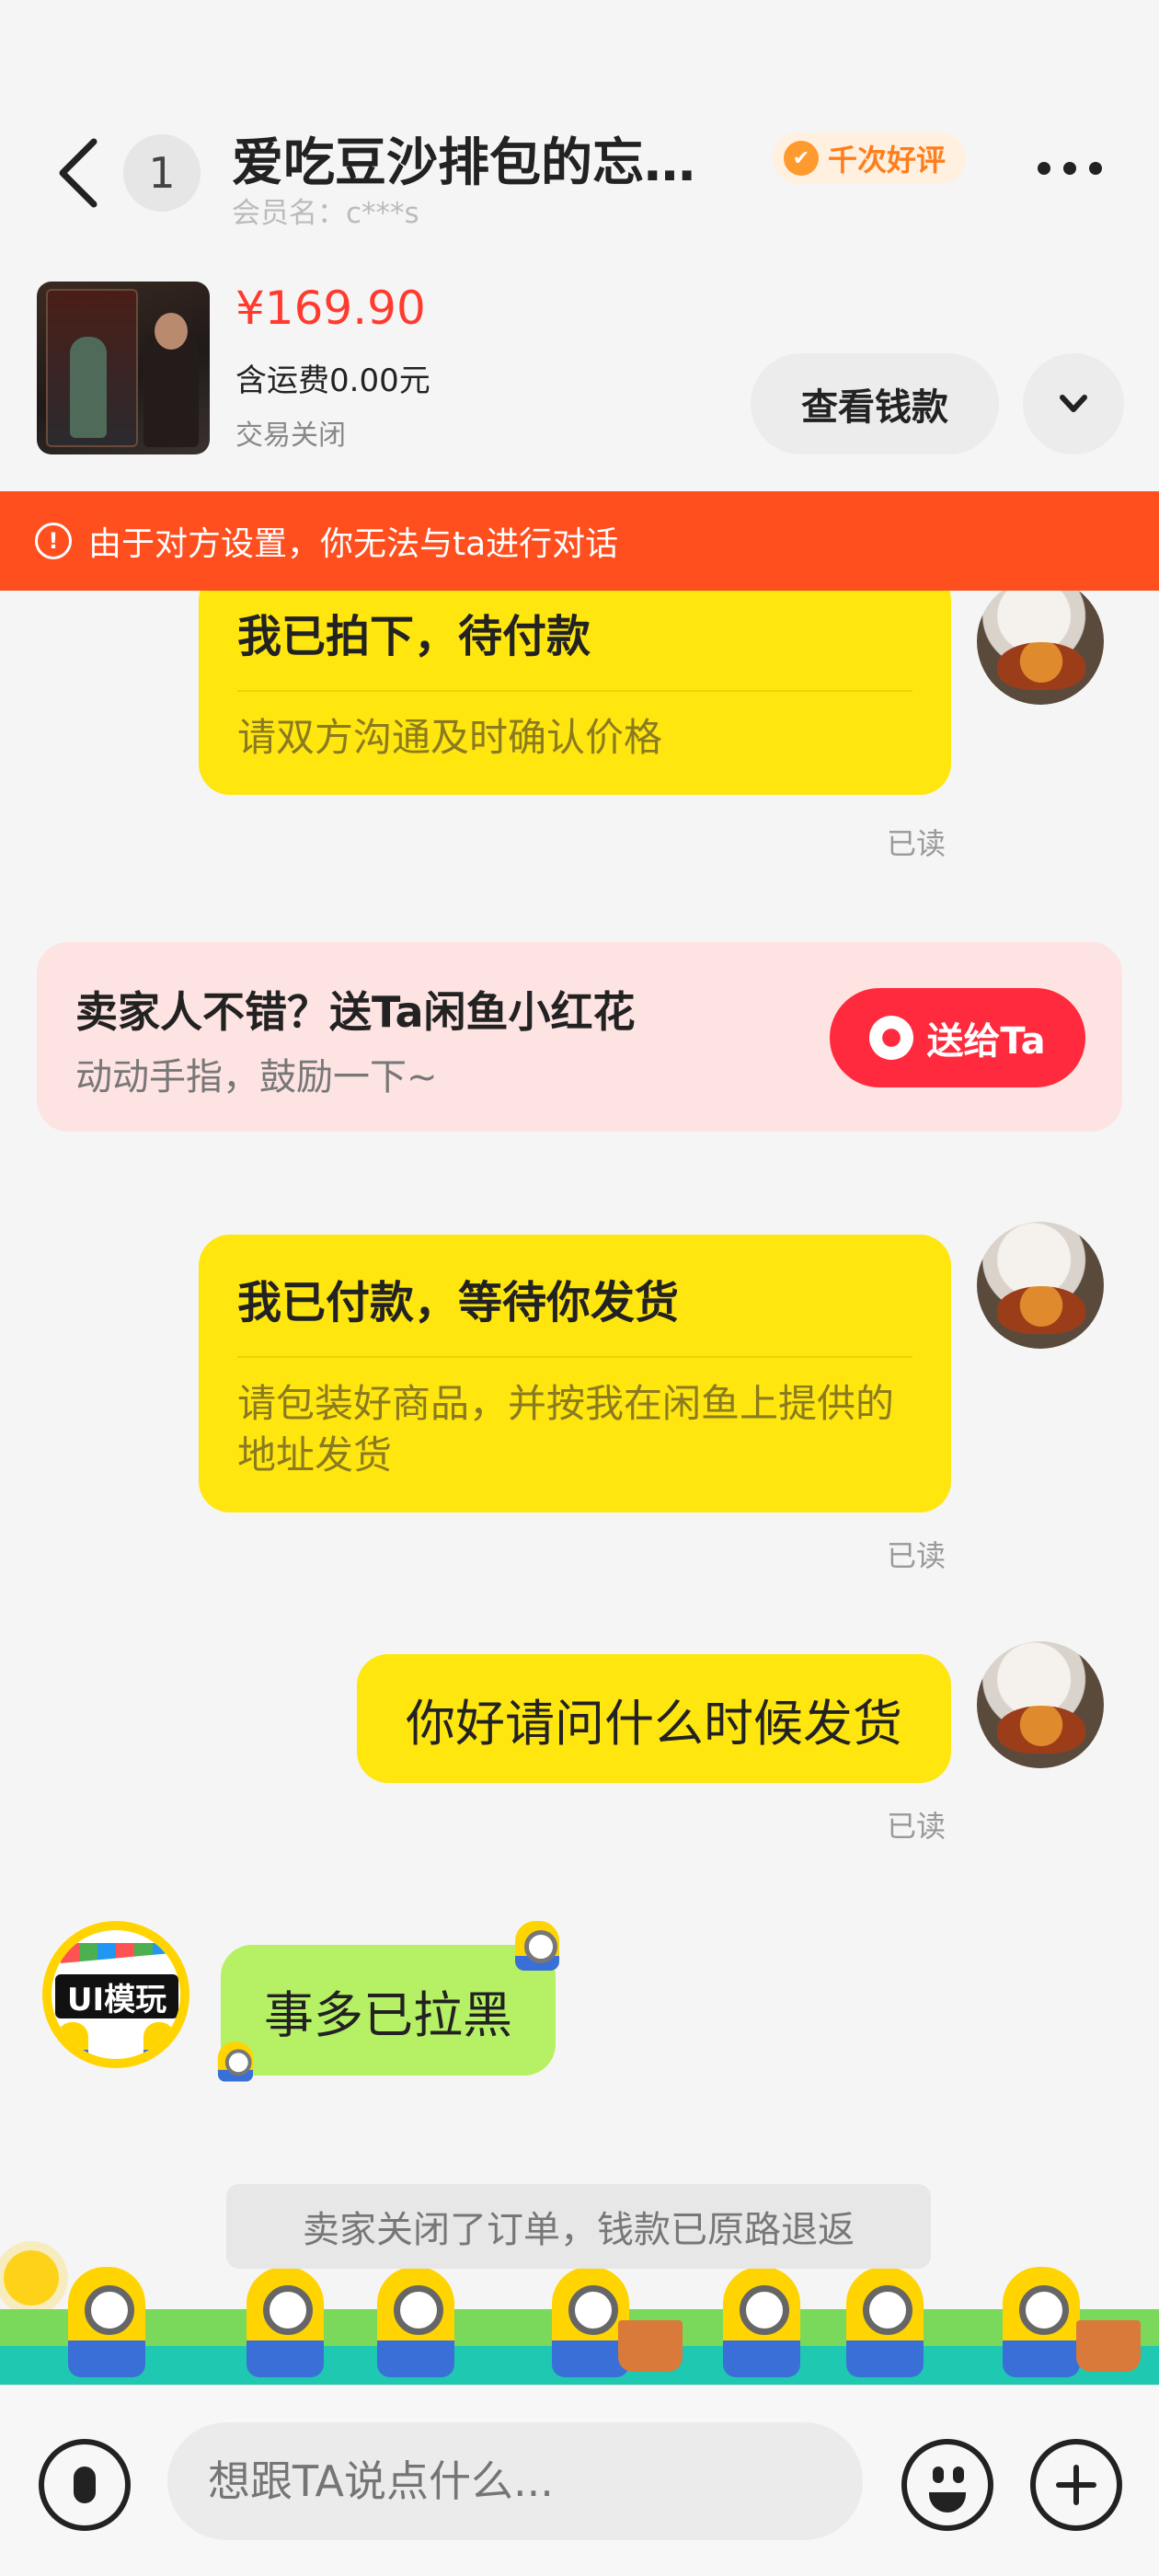 Image resolution: width=1159 pixels, height=2576 pixels. I want to click on send-flower-button-label: 送给Ta, so click(986, 1041).